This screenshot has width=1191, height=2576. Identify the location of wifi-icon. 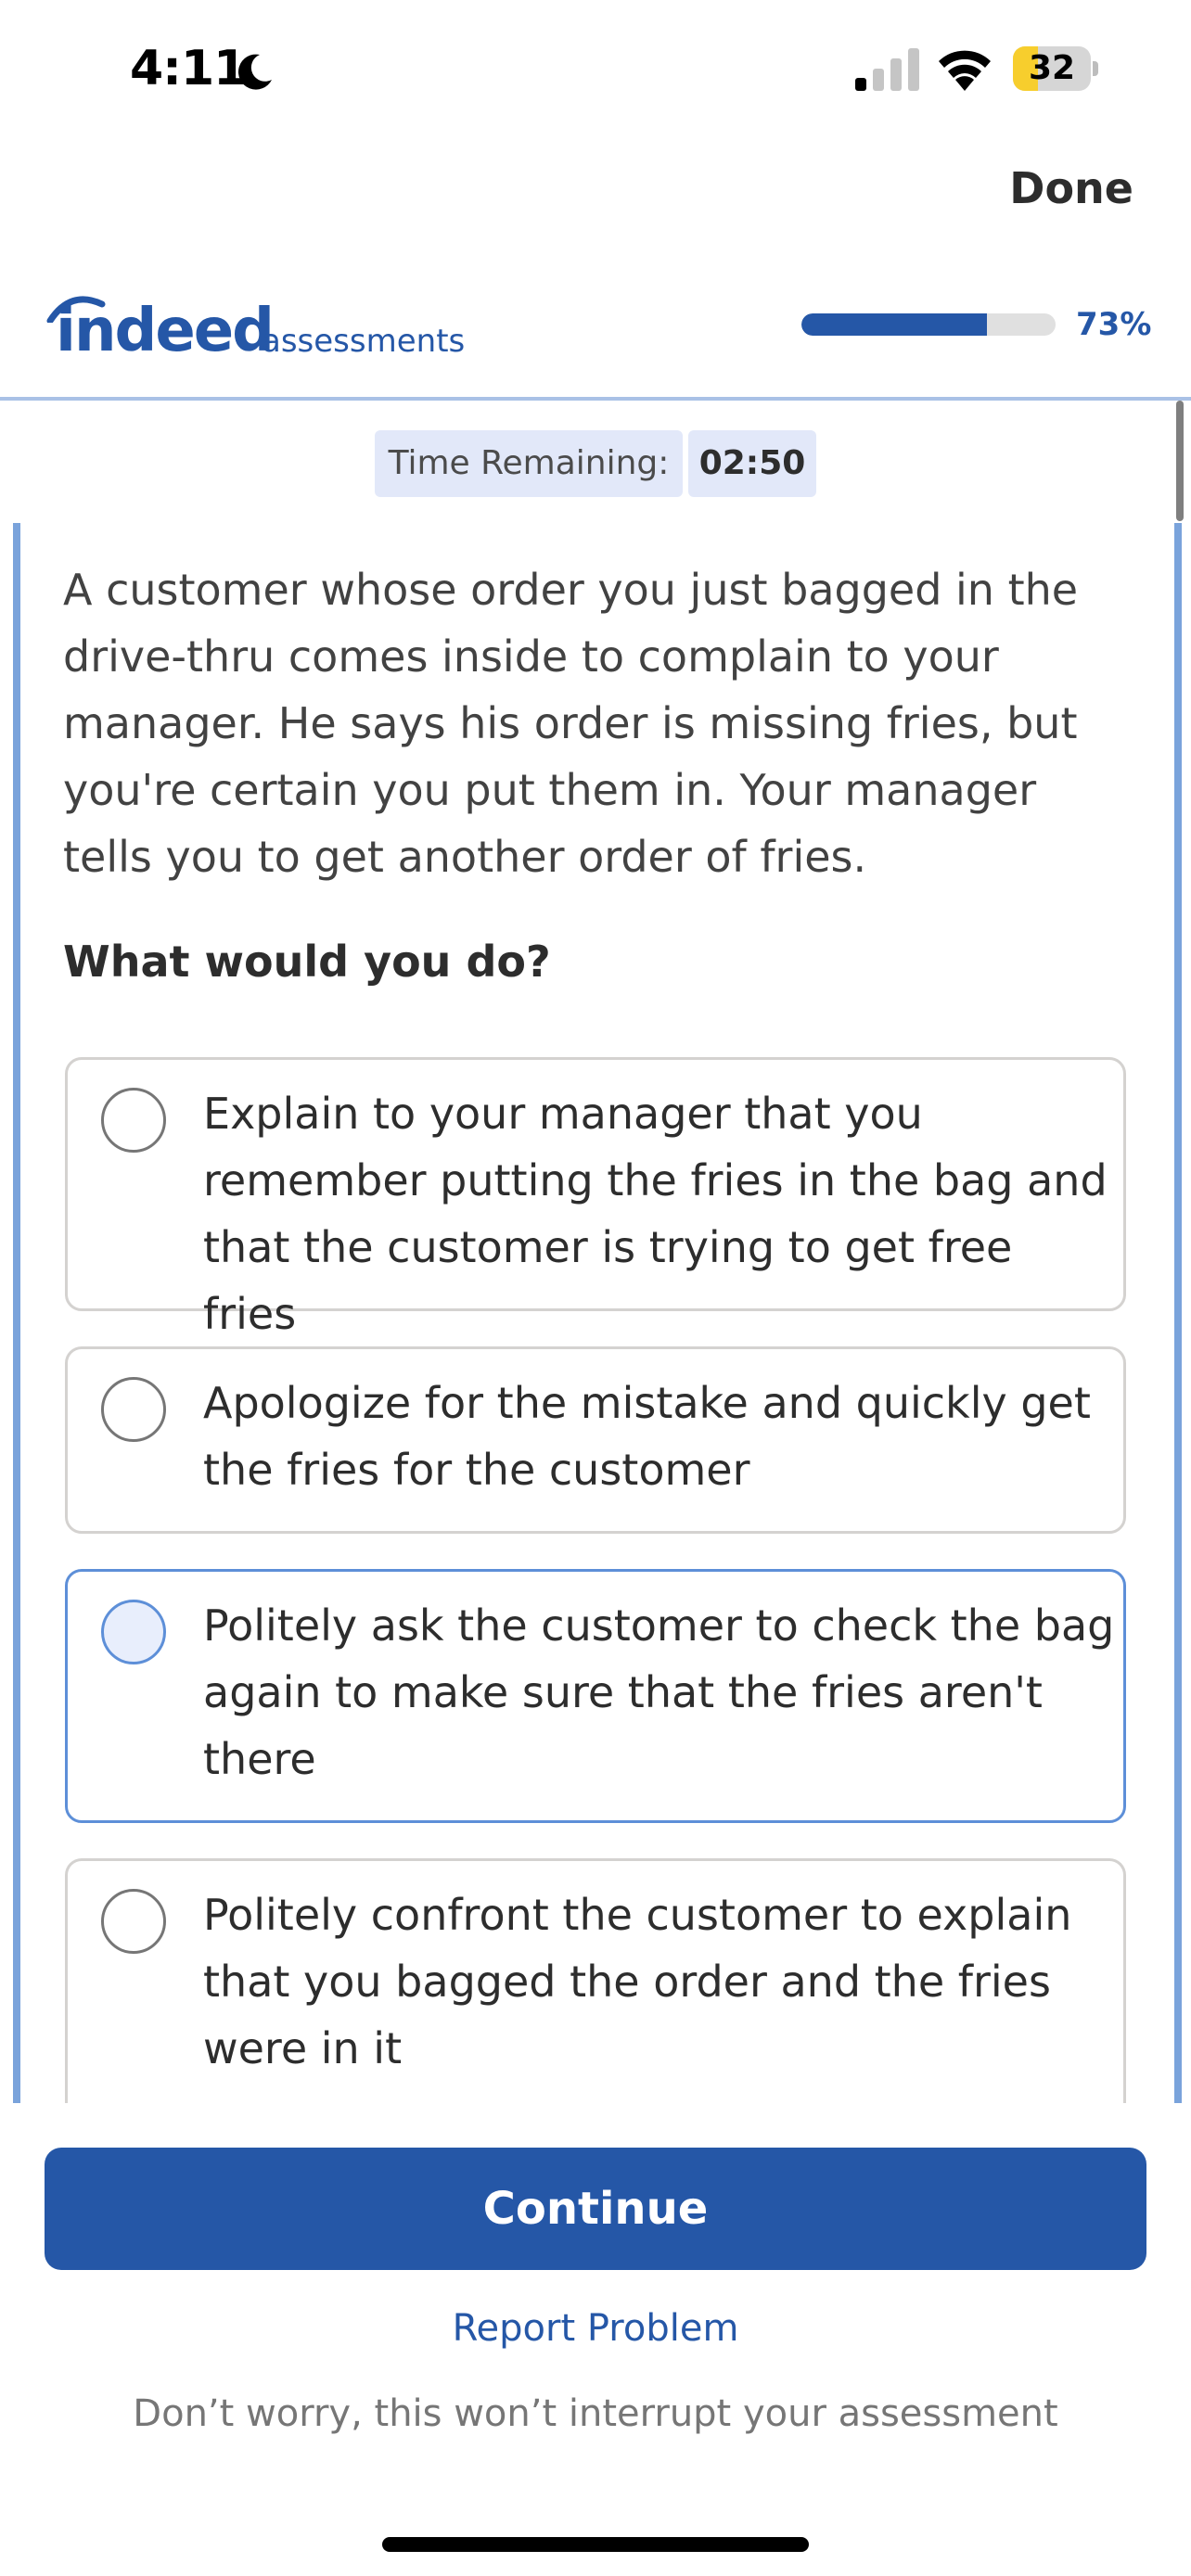
(965, 71).